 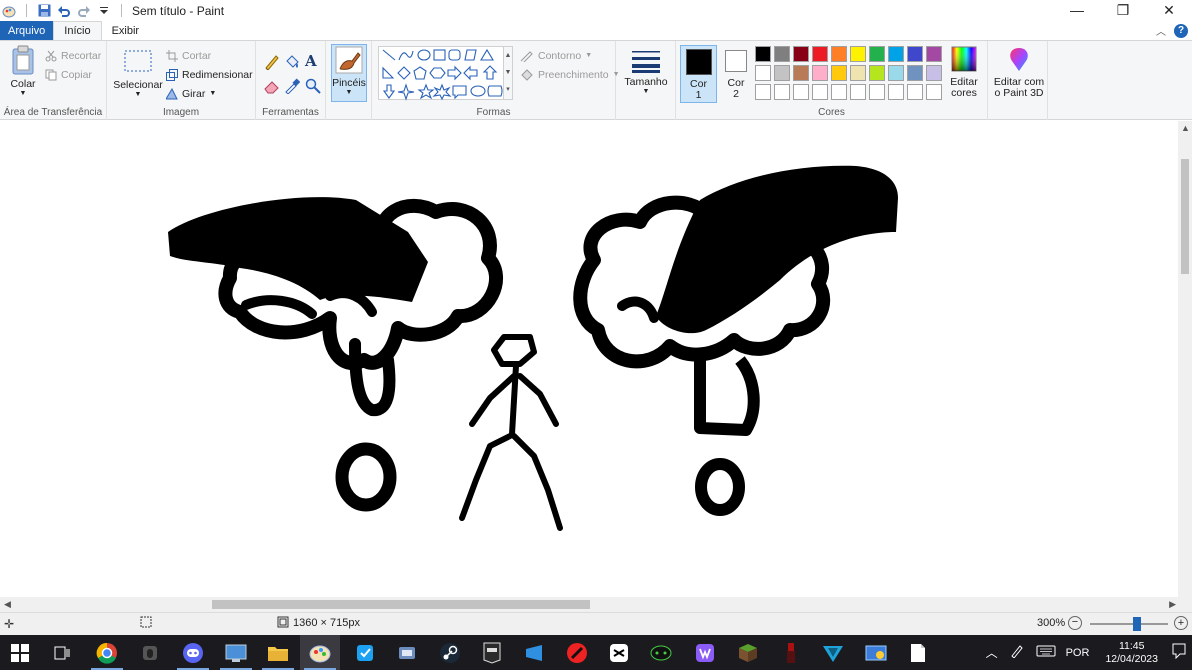 What do you see at coordinates (236, 652) in the screenshot?
I see `taskbar-desktop-app` at bounding box center [236, 652].